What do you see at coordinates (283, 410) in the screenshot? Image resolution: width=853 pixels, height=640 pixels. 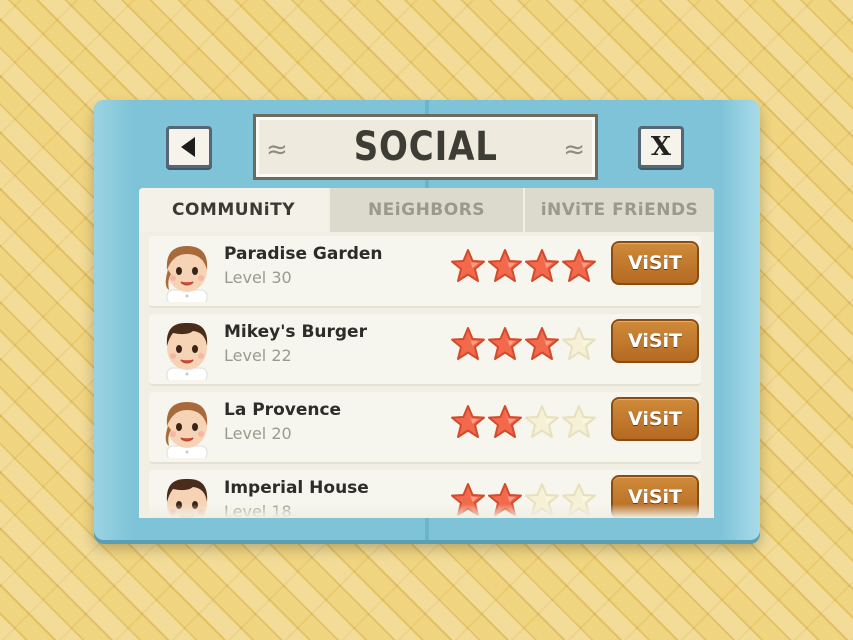 I see `restaurant-name: La Provence` at bounding box center [283, 410].